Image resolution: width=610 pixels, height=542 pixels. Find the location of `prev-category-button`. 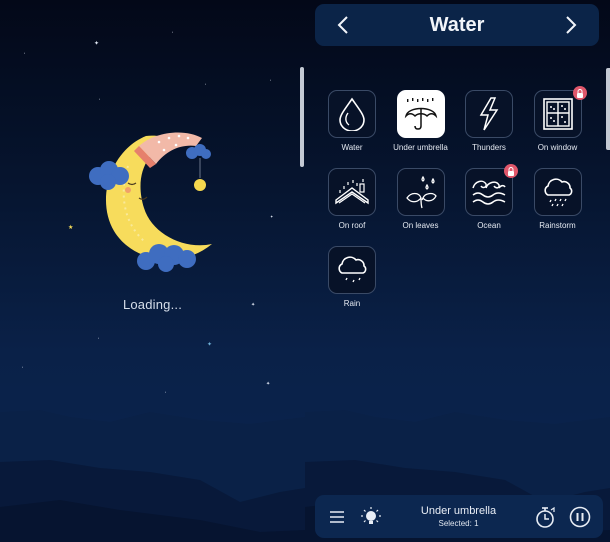

prev-category-button is located at coordinates (343, 25).